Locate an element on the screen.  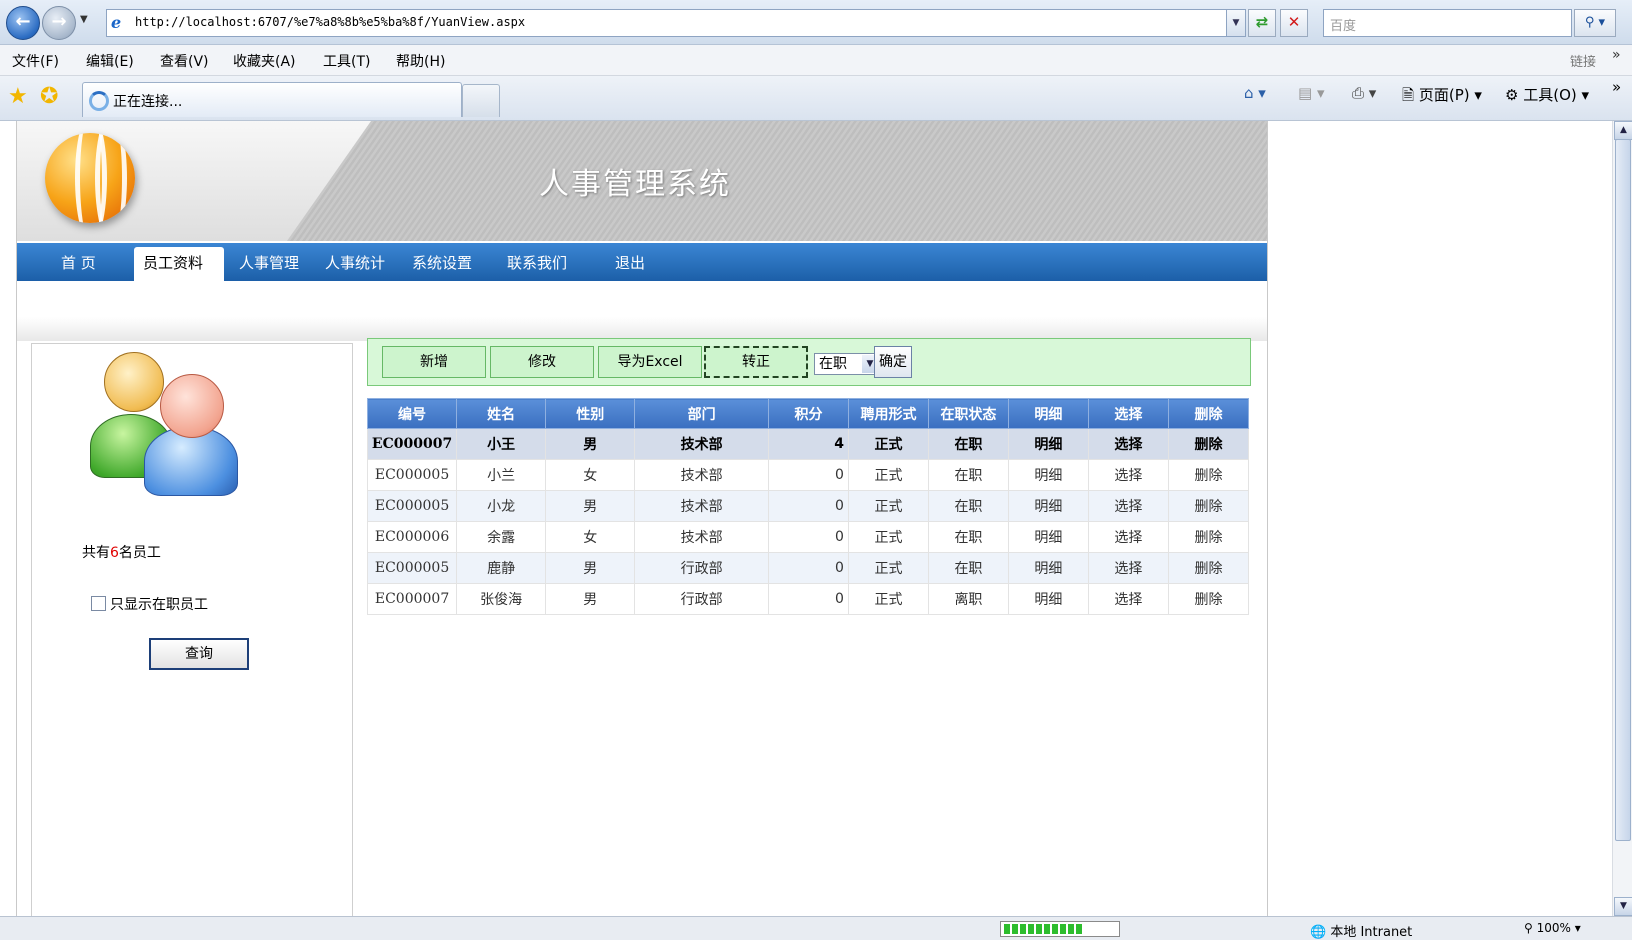
col-header-gender: 性别 is located at coordinates (590, 413).